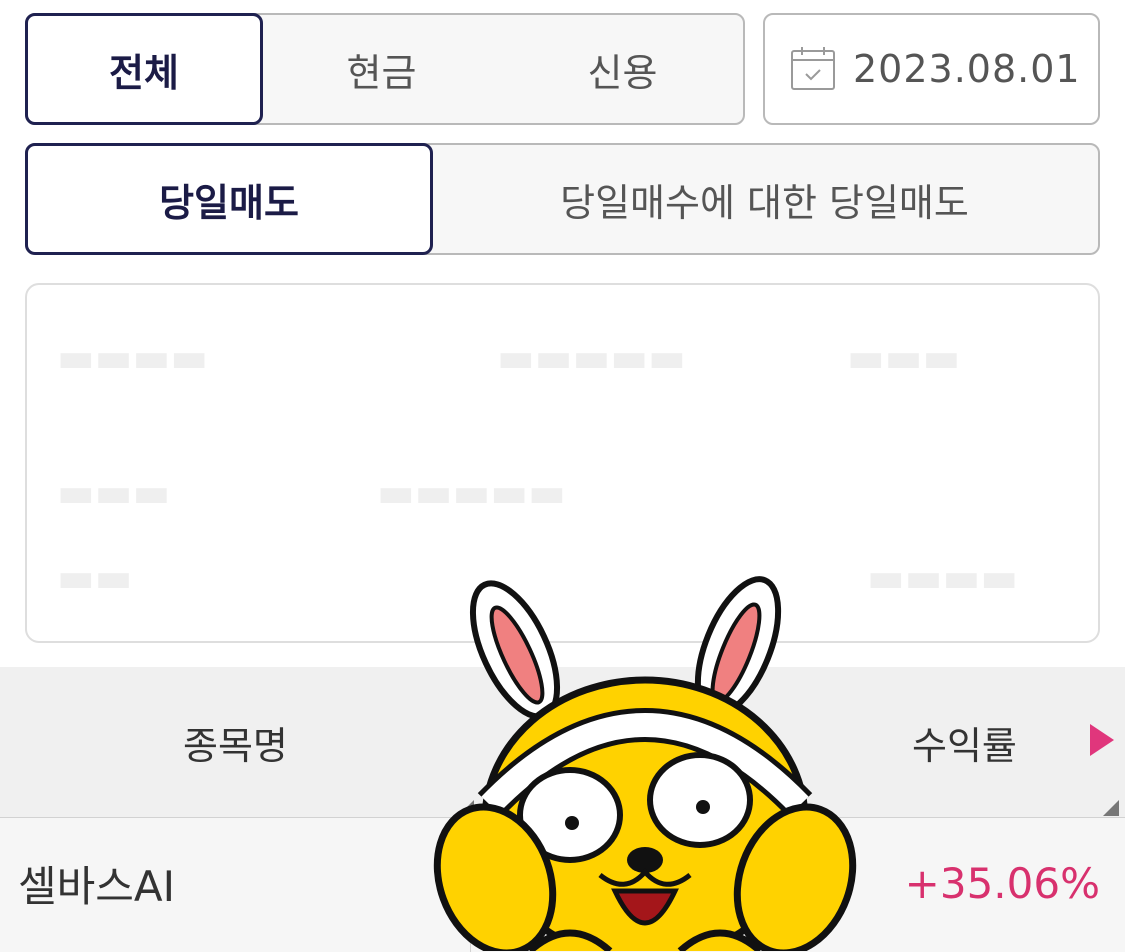 The image size is (1125, 952). Describe the element at coordinates (645, 763) in the screenshot. I see `mascot-character-image` at that location.